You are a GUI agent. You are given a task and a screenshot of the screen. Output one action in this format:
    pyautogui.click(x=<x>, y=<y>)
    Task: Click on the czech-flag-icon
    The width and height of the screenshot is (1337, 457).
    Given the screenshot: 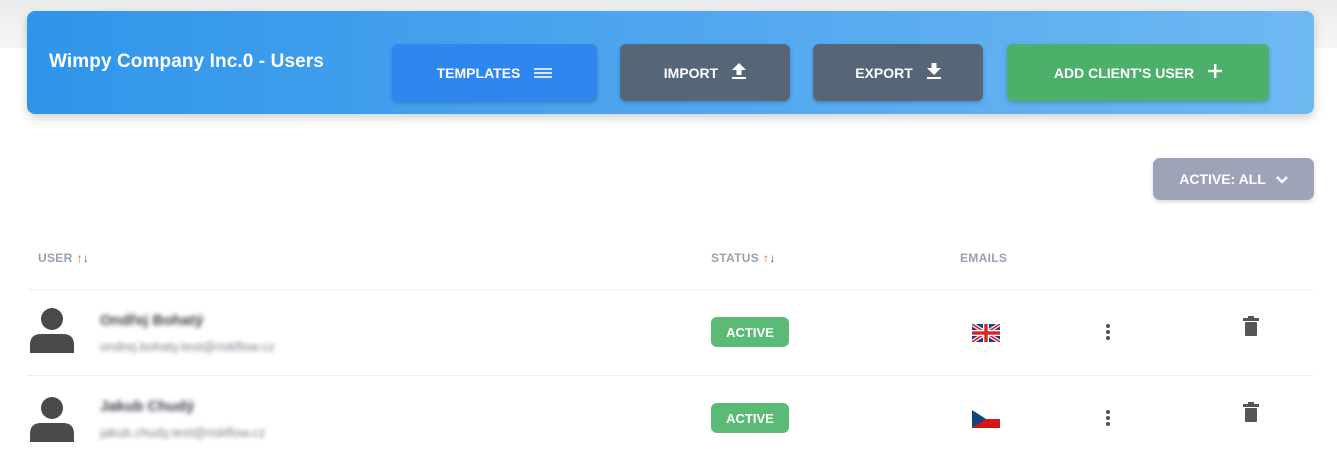 What is the action you would take?
    pyautogui.click(x=986, y=419)
    